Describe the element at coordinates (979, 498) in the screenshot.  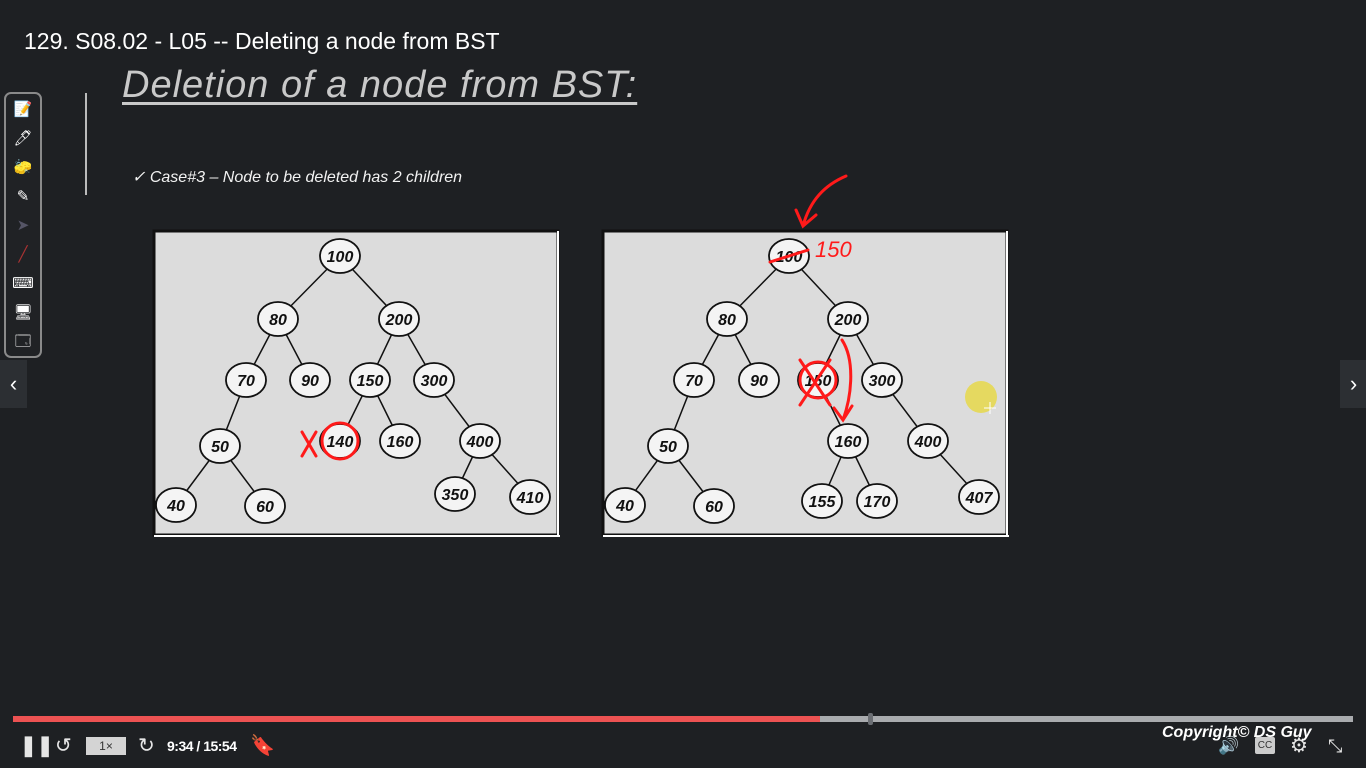
I see `tree-node-label: 407` at that location.